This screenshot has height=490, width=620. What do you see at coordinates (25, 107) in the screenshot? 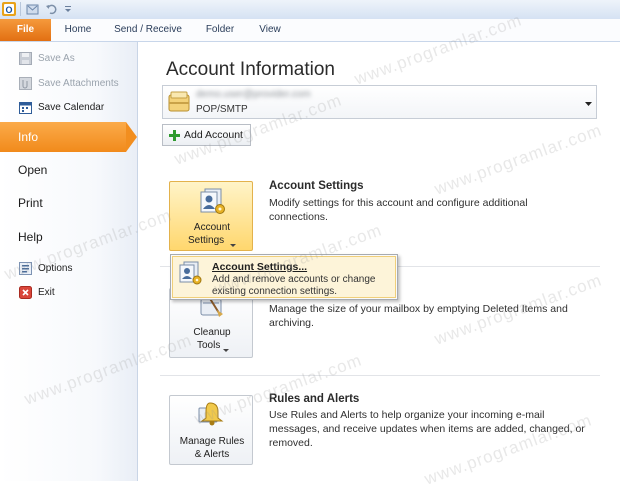
I see `calendar-icon` at bounding box center [25, 107].